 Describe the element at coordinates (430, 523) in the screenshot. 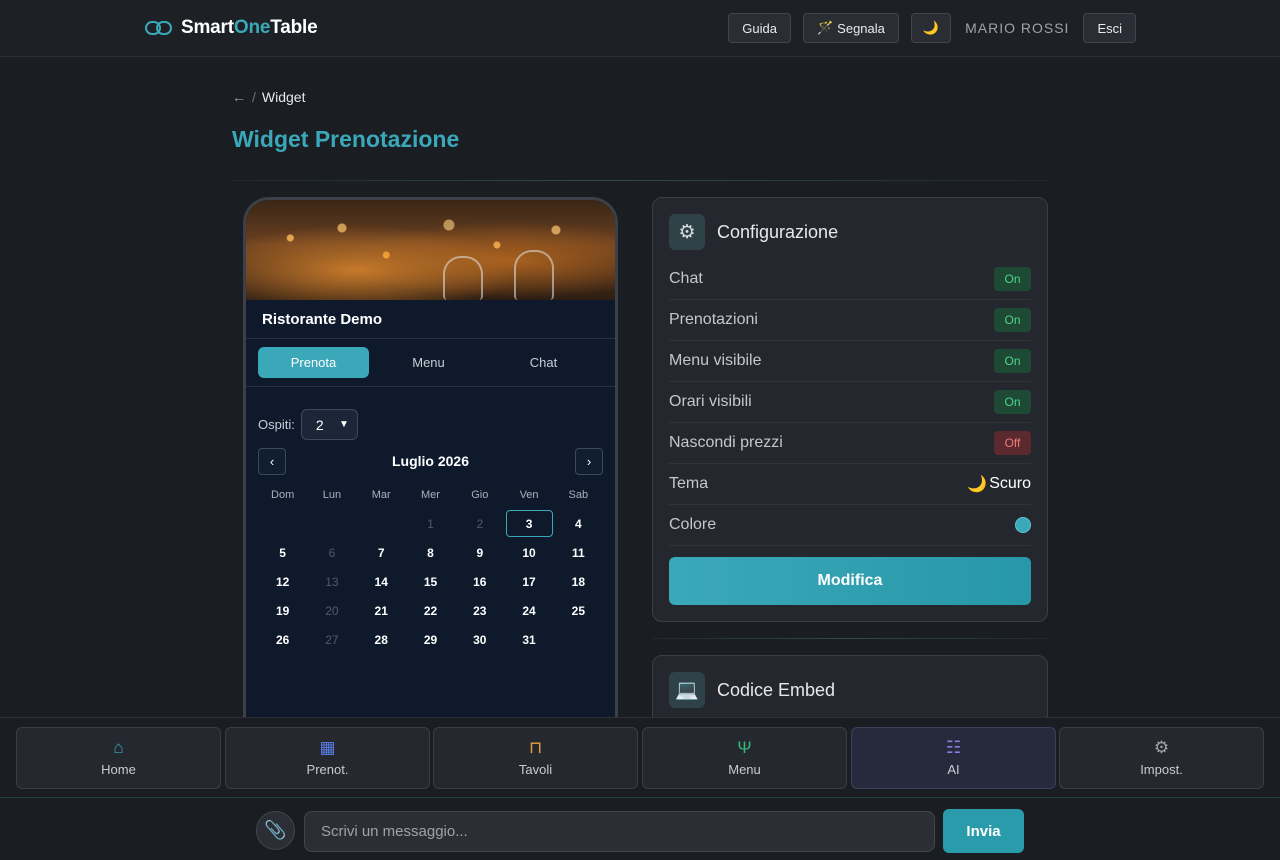

I see `calendar-day: 1` at that location.